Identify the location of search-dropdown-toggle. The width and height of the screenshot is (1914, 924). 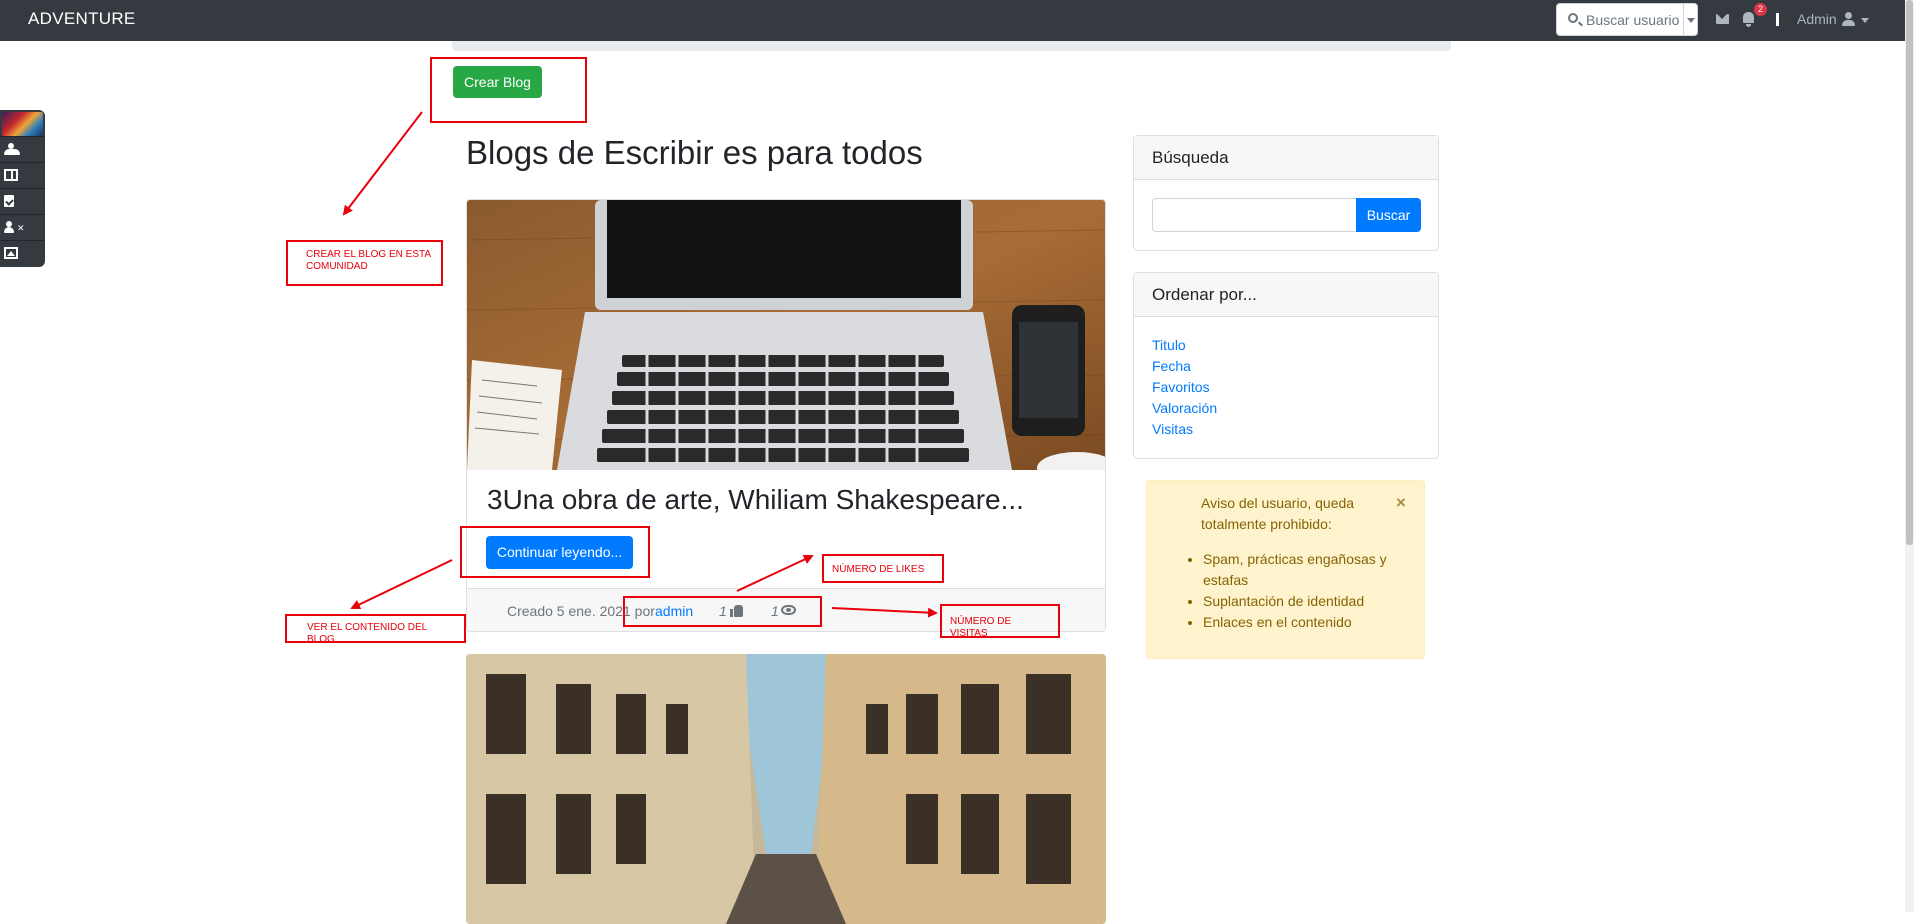
(1690, 19).